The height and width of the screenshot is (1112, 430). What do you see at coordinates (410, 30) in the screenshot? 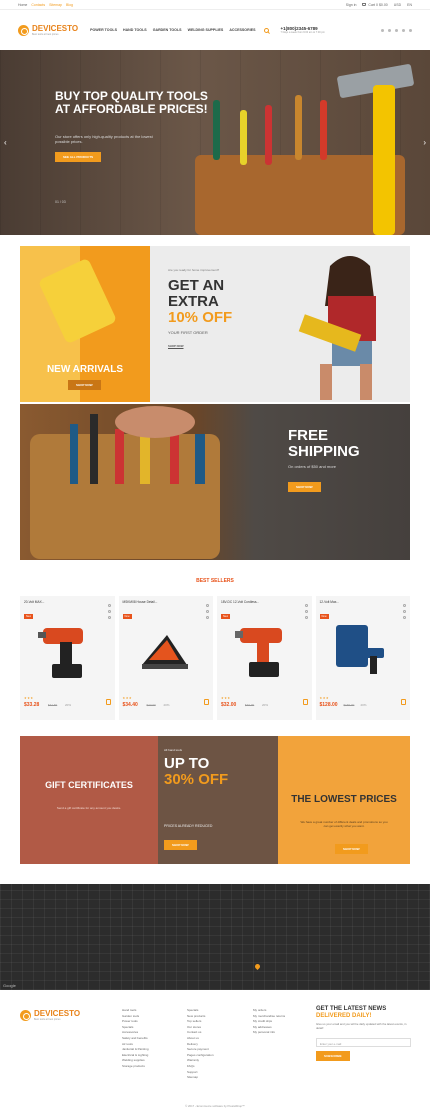
I see `pinterest-icon` at bounding box center [410, 30].